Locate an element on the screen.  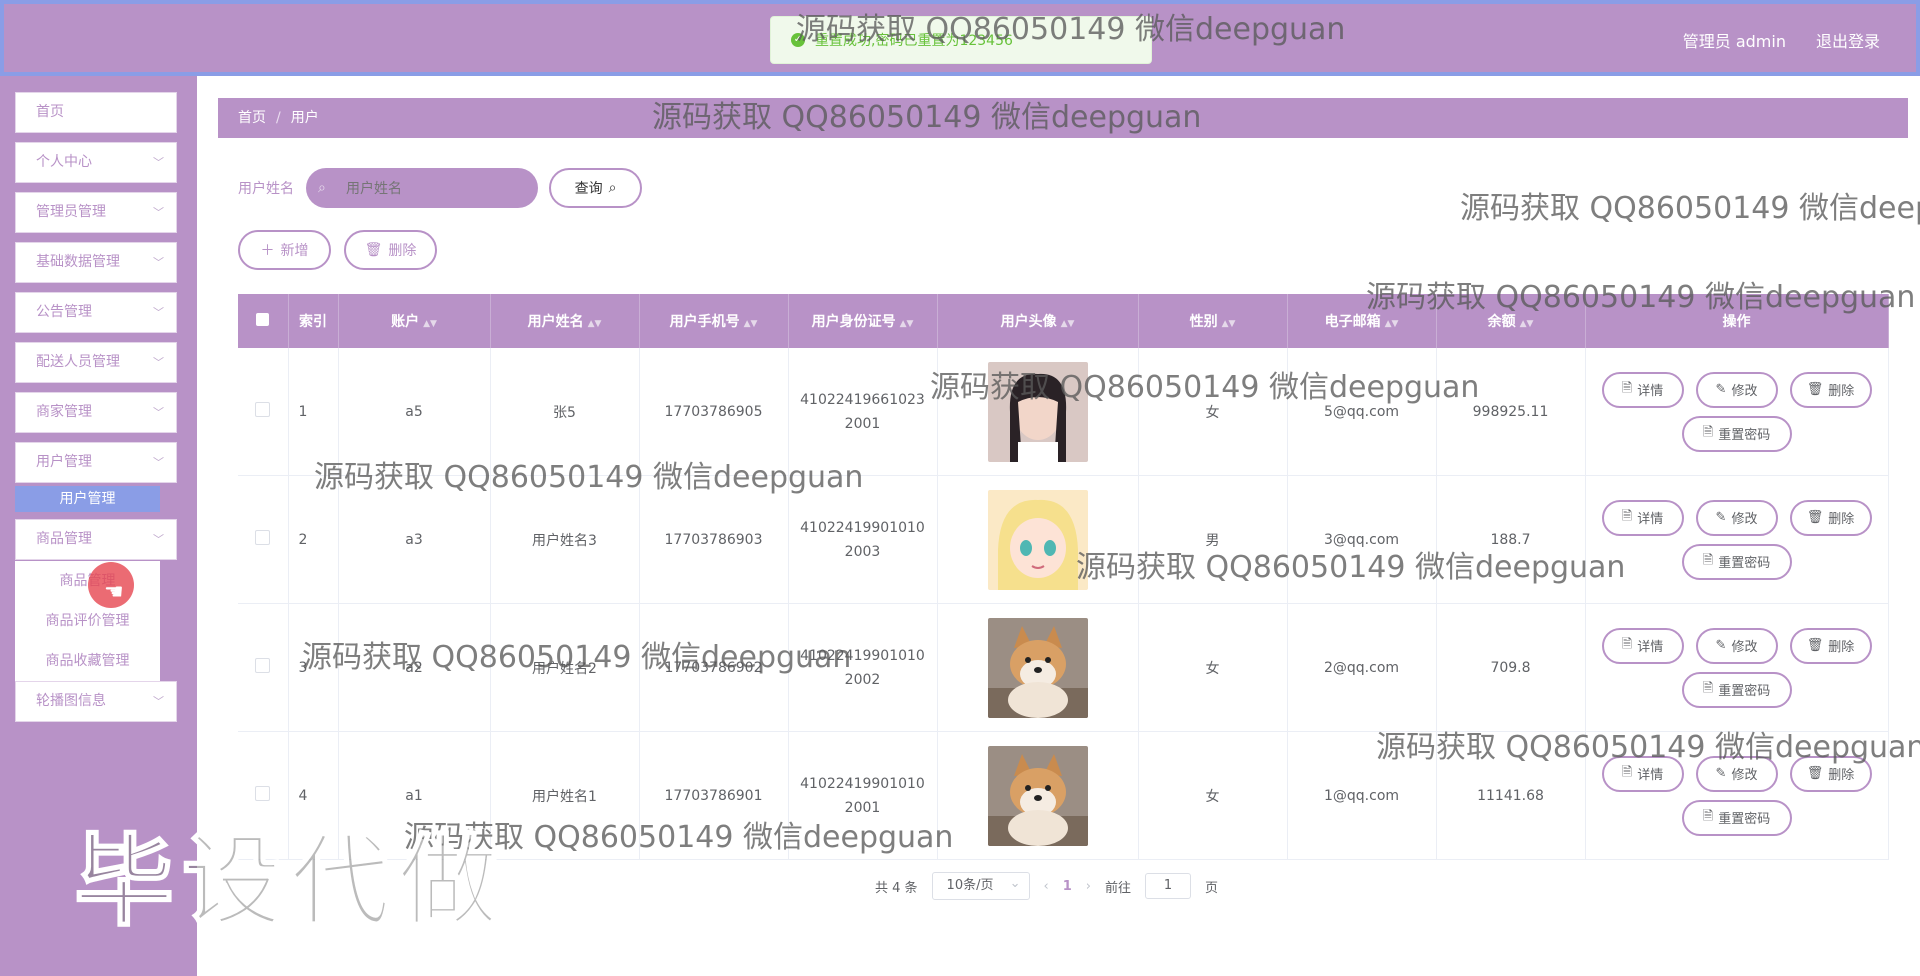
sidebar-item-delivery: 配送人员管理 ﹀ is located at coordinates (96, 362).